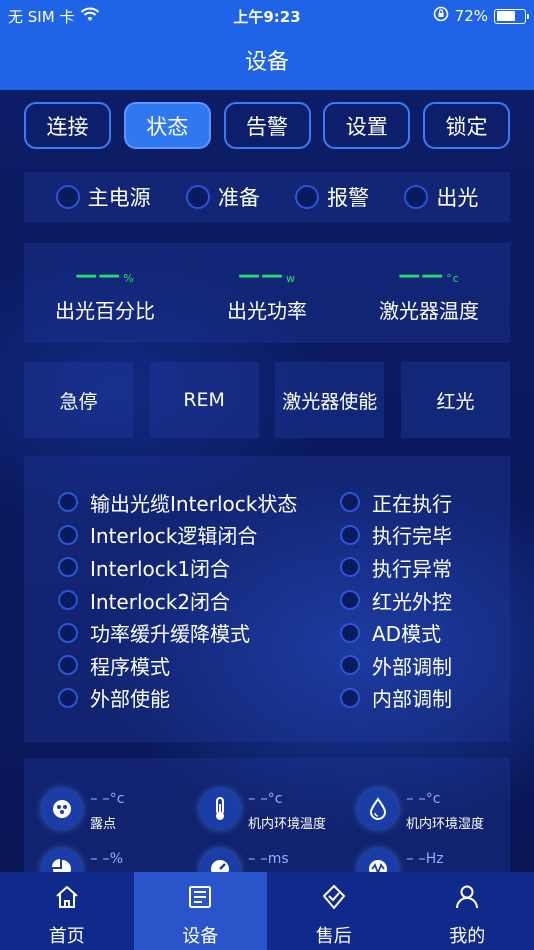 Image resolution: width=534 pixels, height=950 pixels. Describe the element at coordinates (378, 809) in the screenshot. I see `humidity-icon` at that location.